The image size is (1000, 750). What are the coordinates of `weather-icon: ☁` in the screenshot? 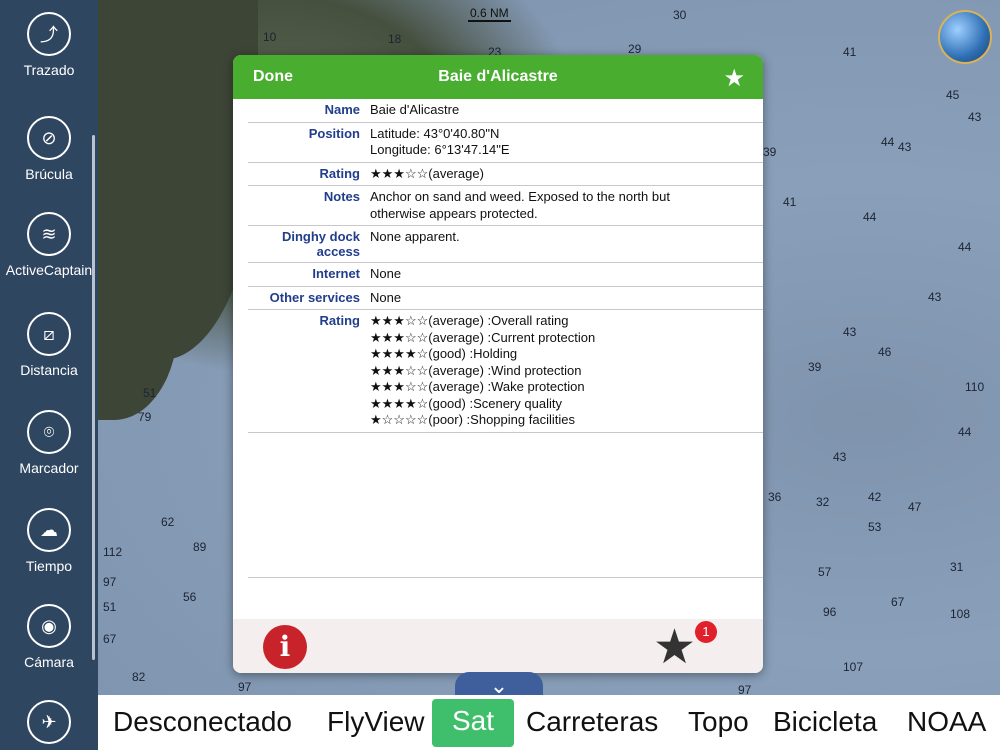 It's located at (49, 530).